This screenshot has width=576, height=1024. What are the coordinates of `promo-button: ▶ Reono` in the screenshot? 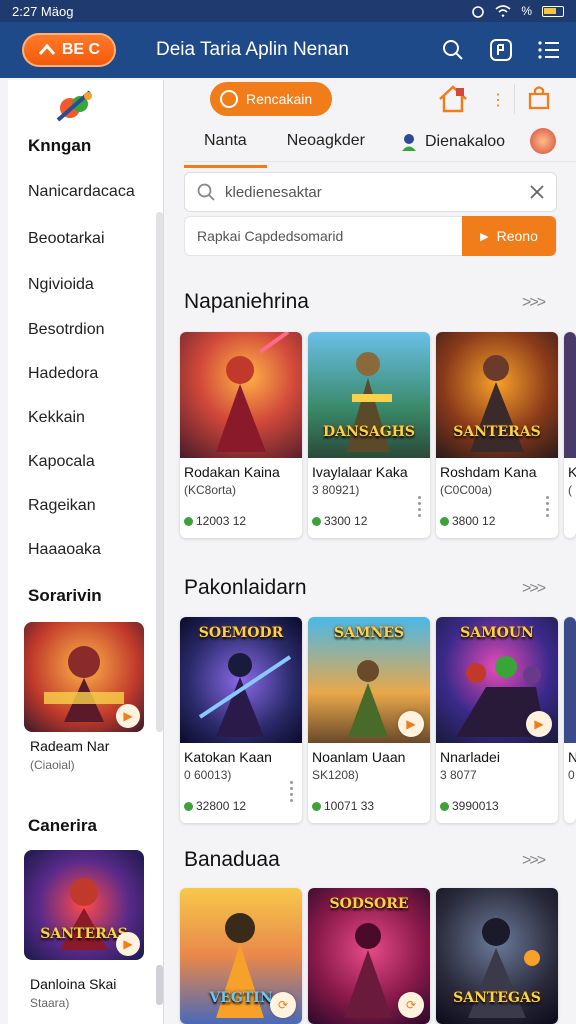 It's located at (509, 236).